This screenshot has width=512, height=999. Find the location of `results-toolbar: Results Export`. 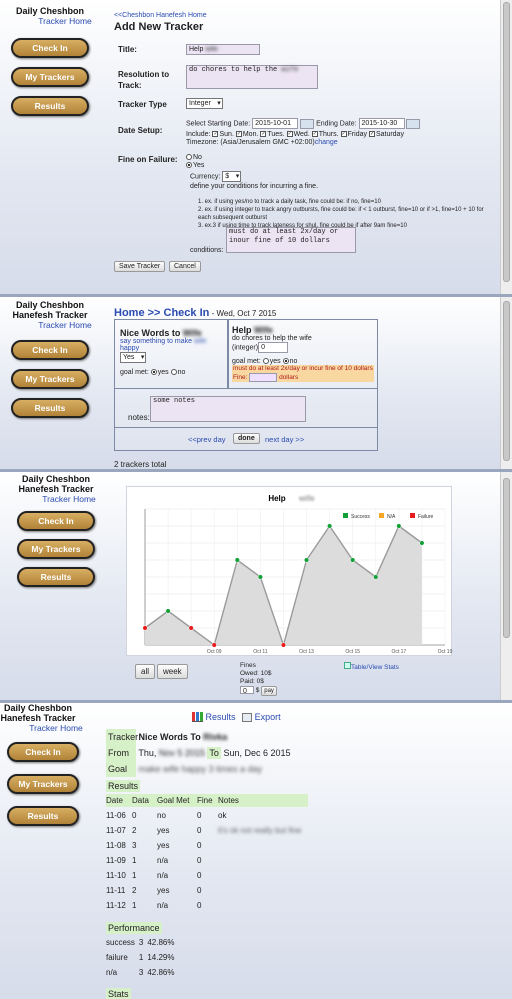

results-toolbar: Results Export is located at coordinates (236, 717).